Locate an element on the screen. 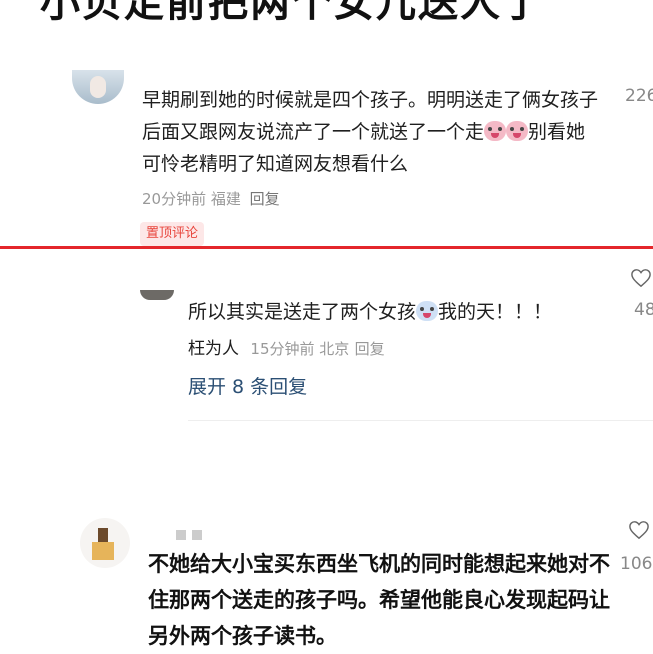 This screenshot has height=654, width=653. username-placeholder is located at coordinates (192, 534).